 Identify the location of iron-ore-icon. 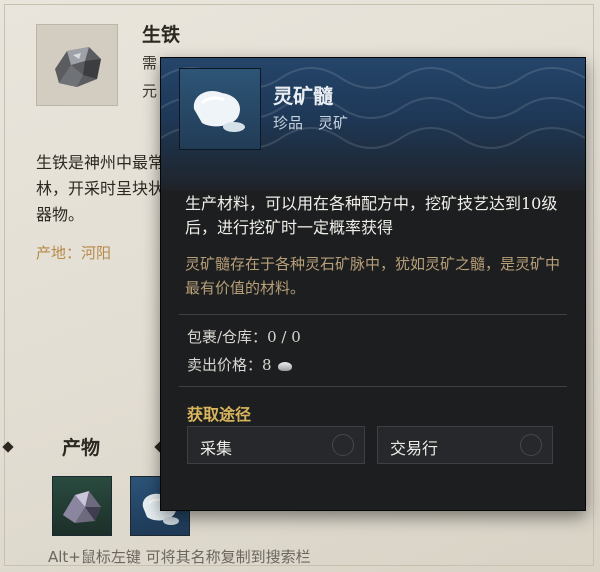
(77, 65).